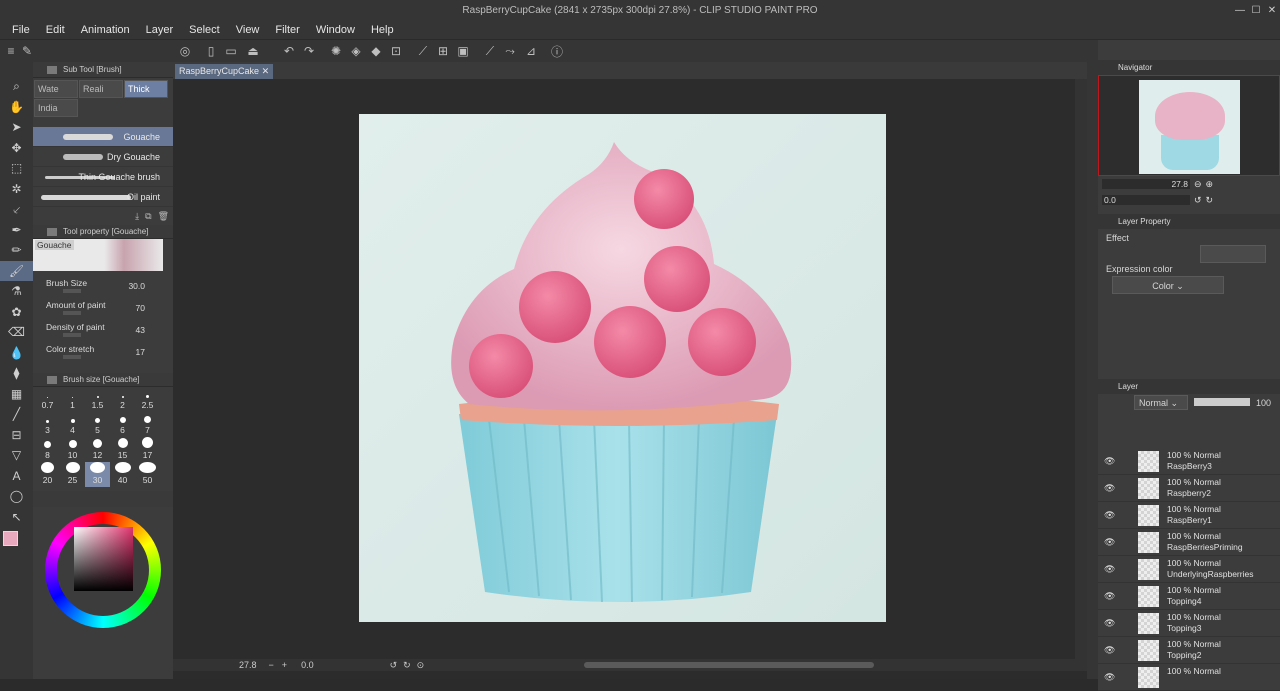  What do you see at coordinates (1198, 184) in the screenshot?
I see `zoom-out-icon: ⊖` at bounding box center [1198, 184].